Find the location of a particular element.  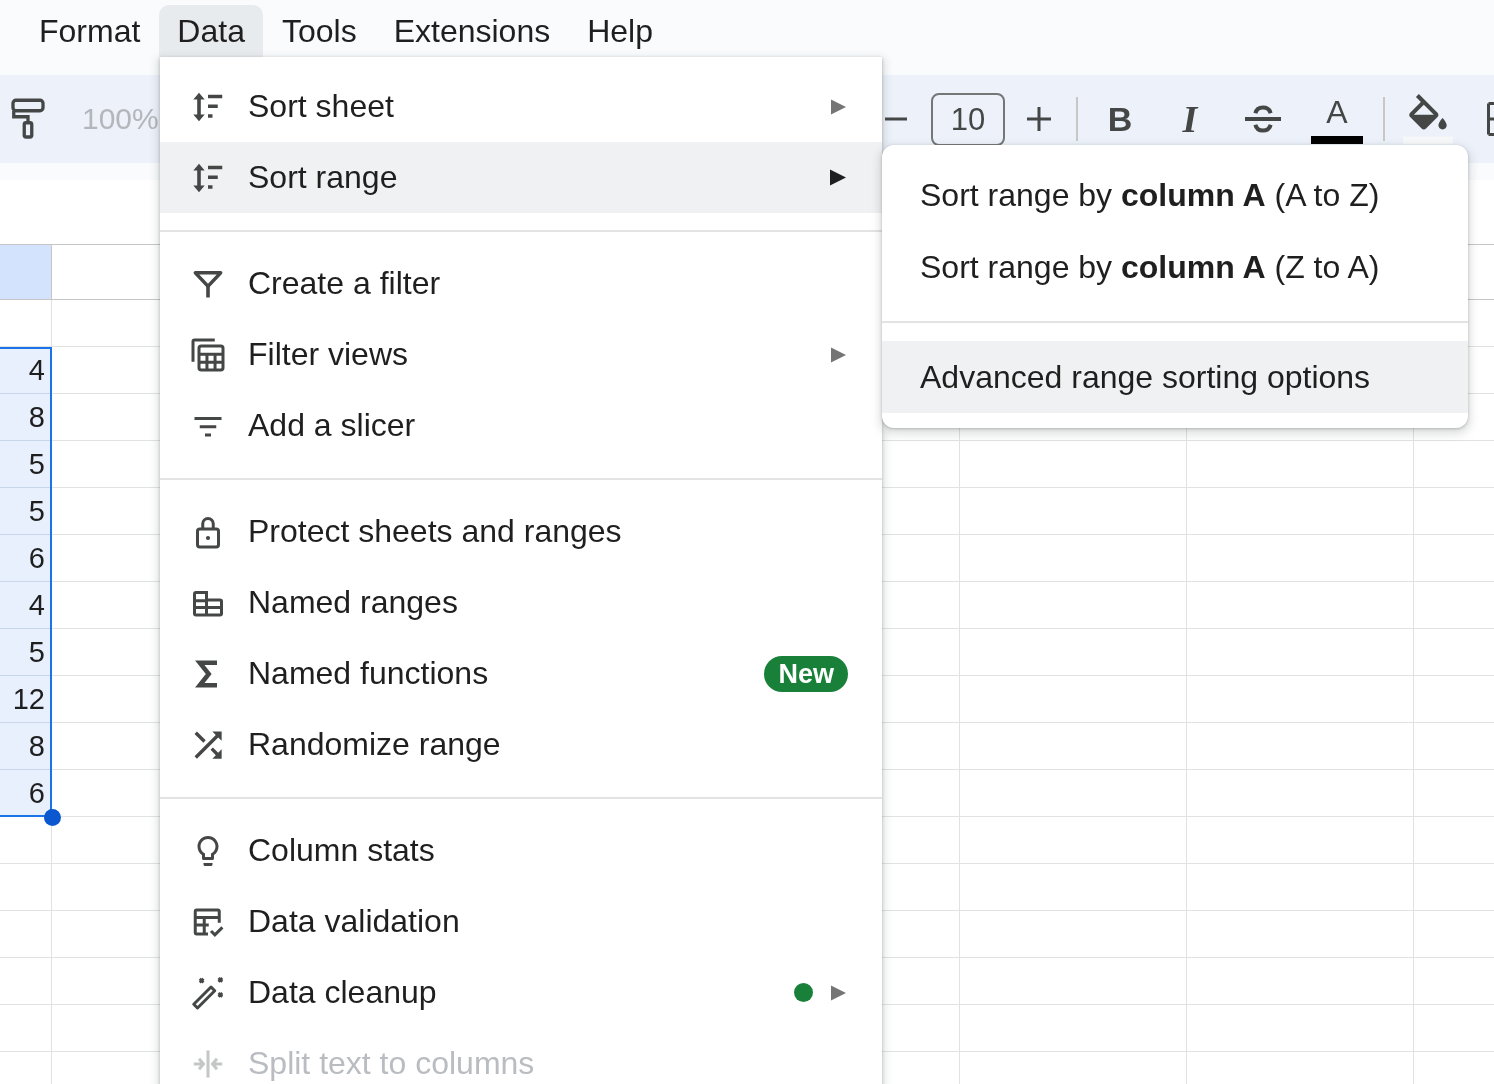

menu-item: Advanced range sorting options is located at coordinates (1175, 377).